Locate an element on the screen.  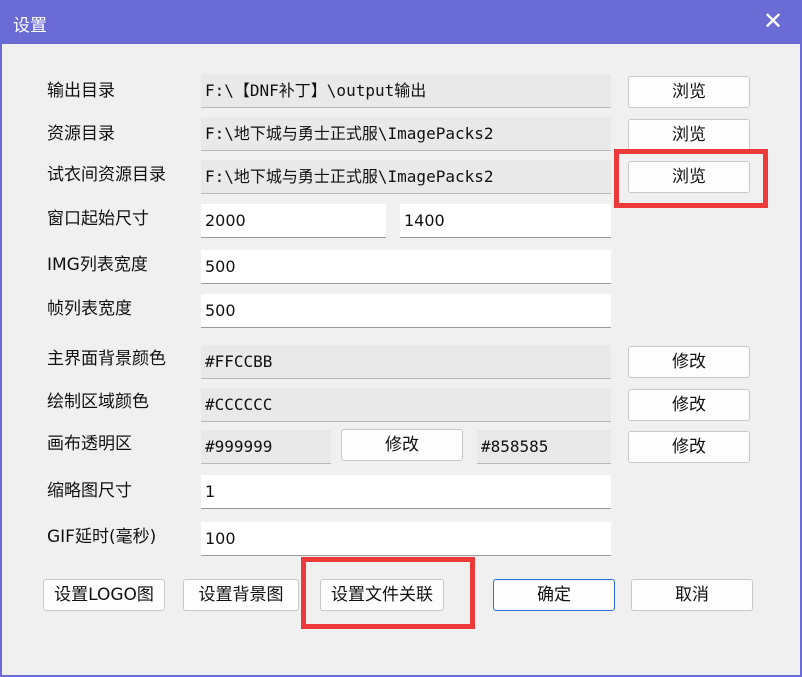
gif-delay-input: 100 is located at coordinates (406, 539).